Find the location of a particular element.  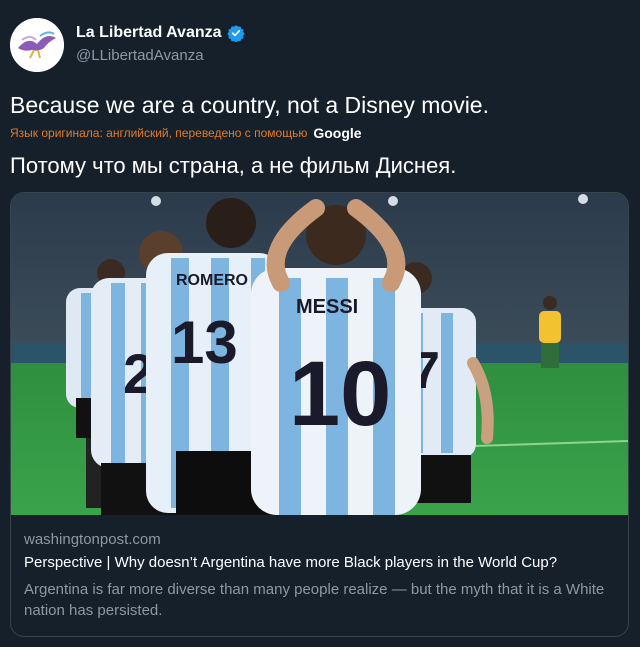

translated-tweet-text: Потому что мы страна, а не фильм Диснея. is located at coordinates (233, 165).